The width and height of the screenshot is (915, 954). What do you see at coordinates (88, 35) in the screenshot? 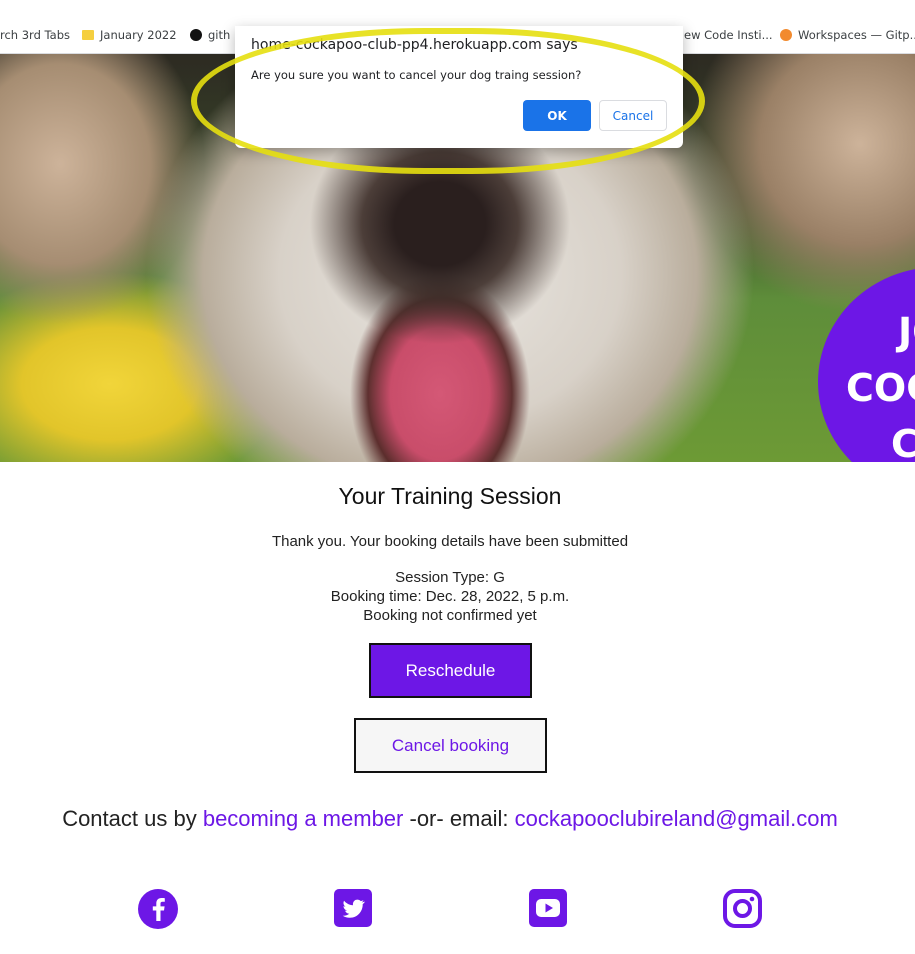
I see `folder-icon` at bounding box center [88, 35].